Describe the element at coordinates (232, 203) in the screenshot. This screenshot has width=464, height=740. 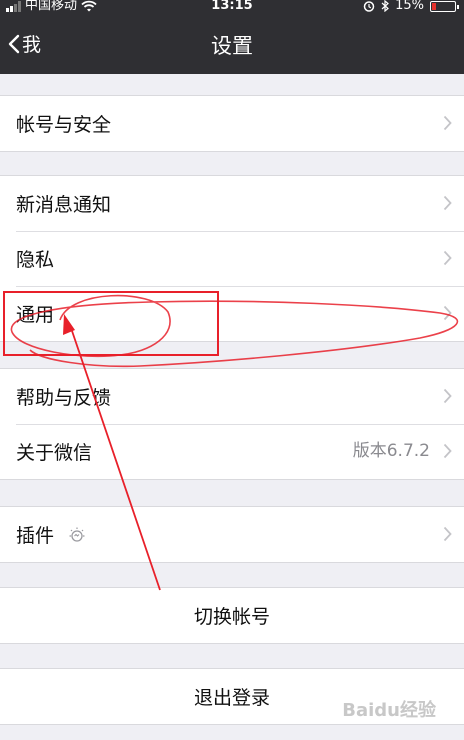
I see `settings-item-notifications: 新消息通知` at that location.